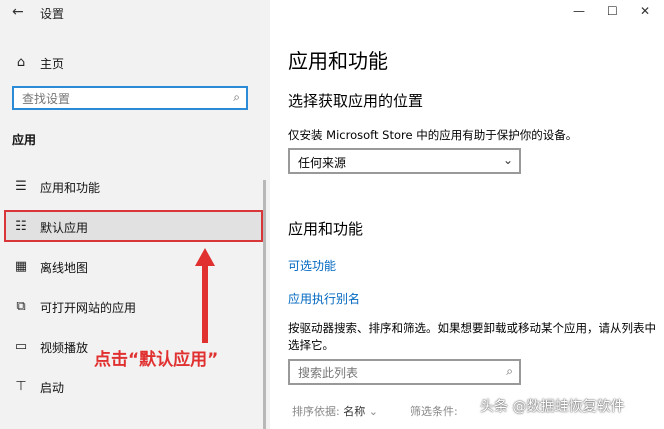 The width and height of the screenshot is (664, 429). What do you see at coordinates (434, 411) in the screenshot?
I see `filter-label: 筛选条件:` at bounding box center [434, 411].